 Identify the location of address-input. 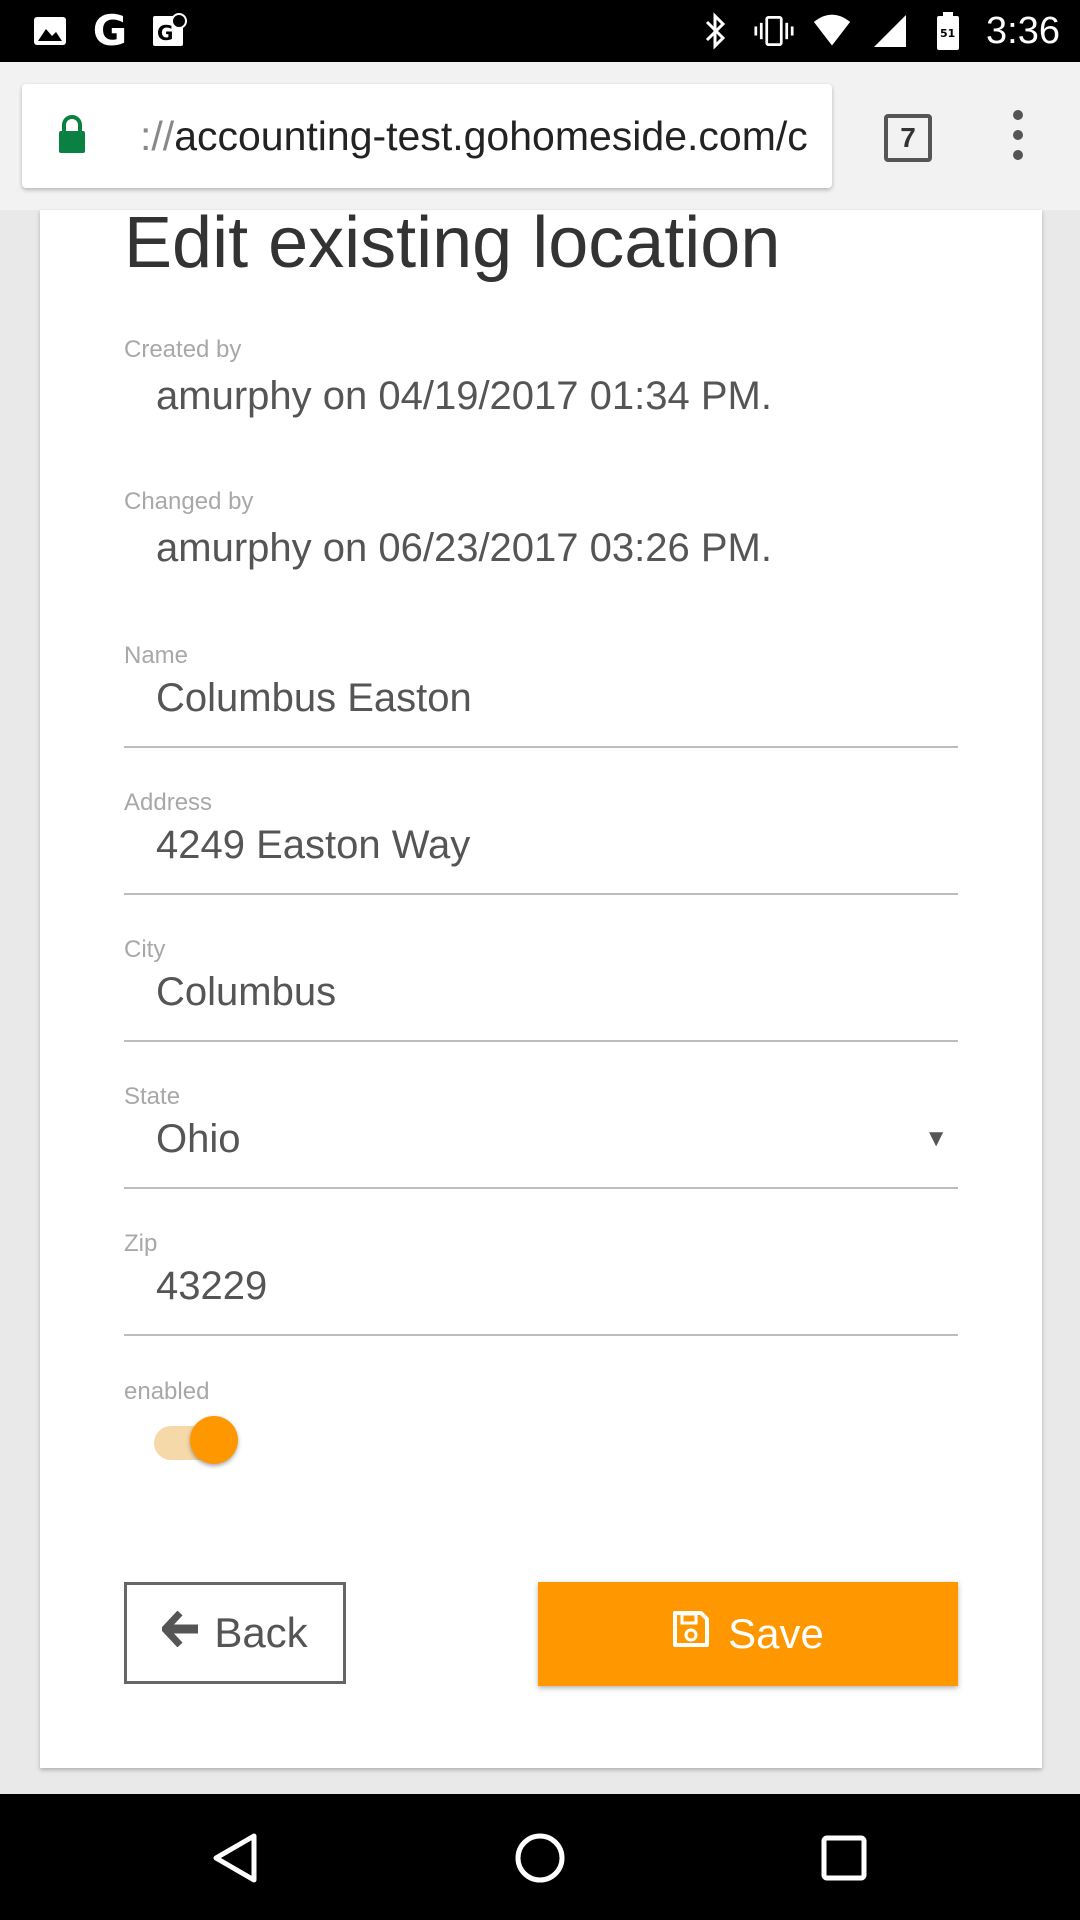
(536, 845).